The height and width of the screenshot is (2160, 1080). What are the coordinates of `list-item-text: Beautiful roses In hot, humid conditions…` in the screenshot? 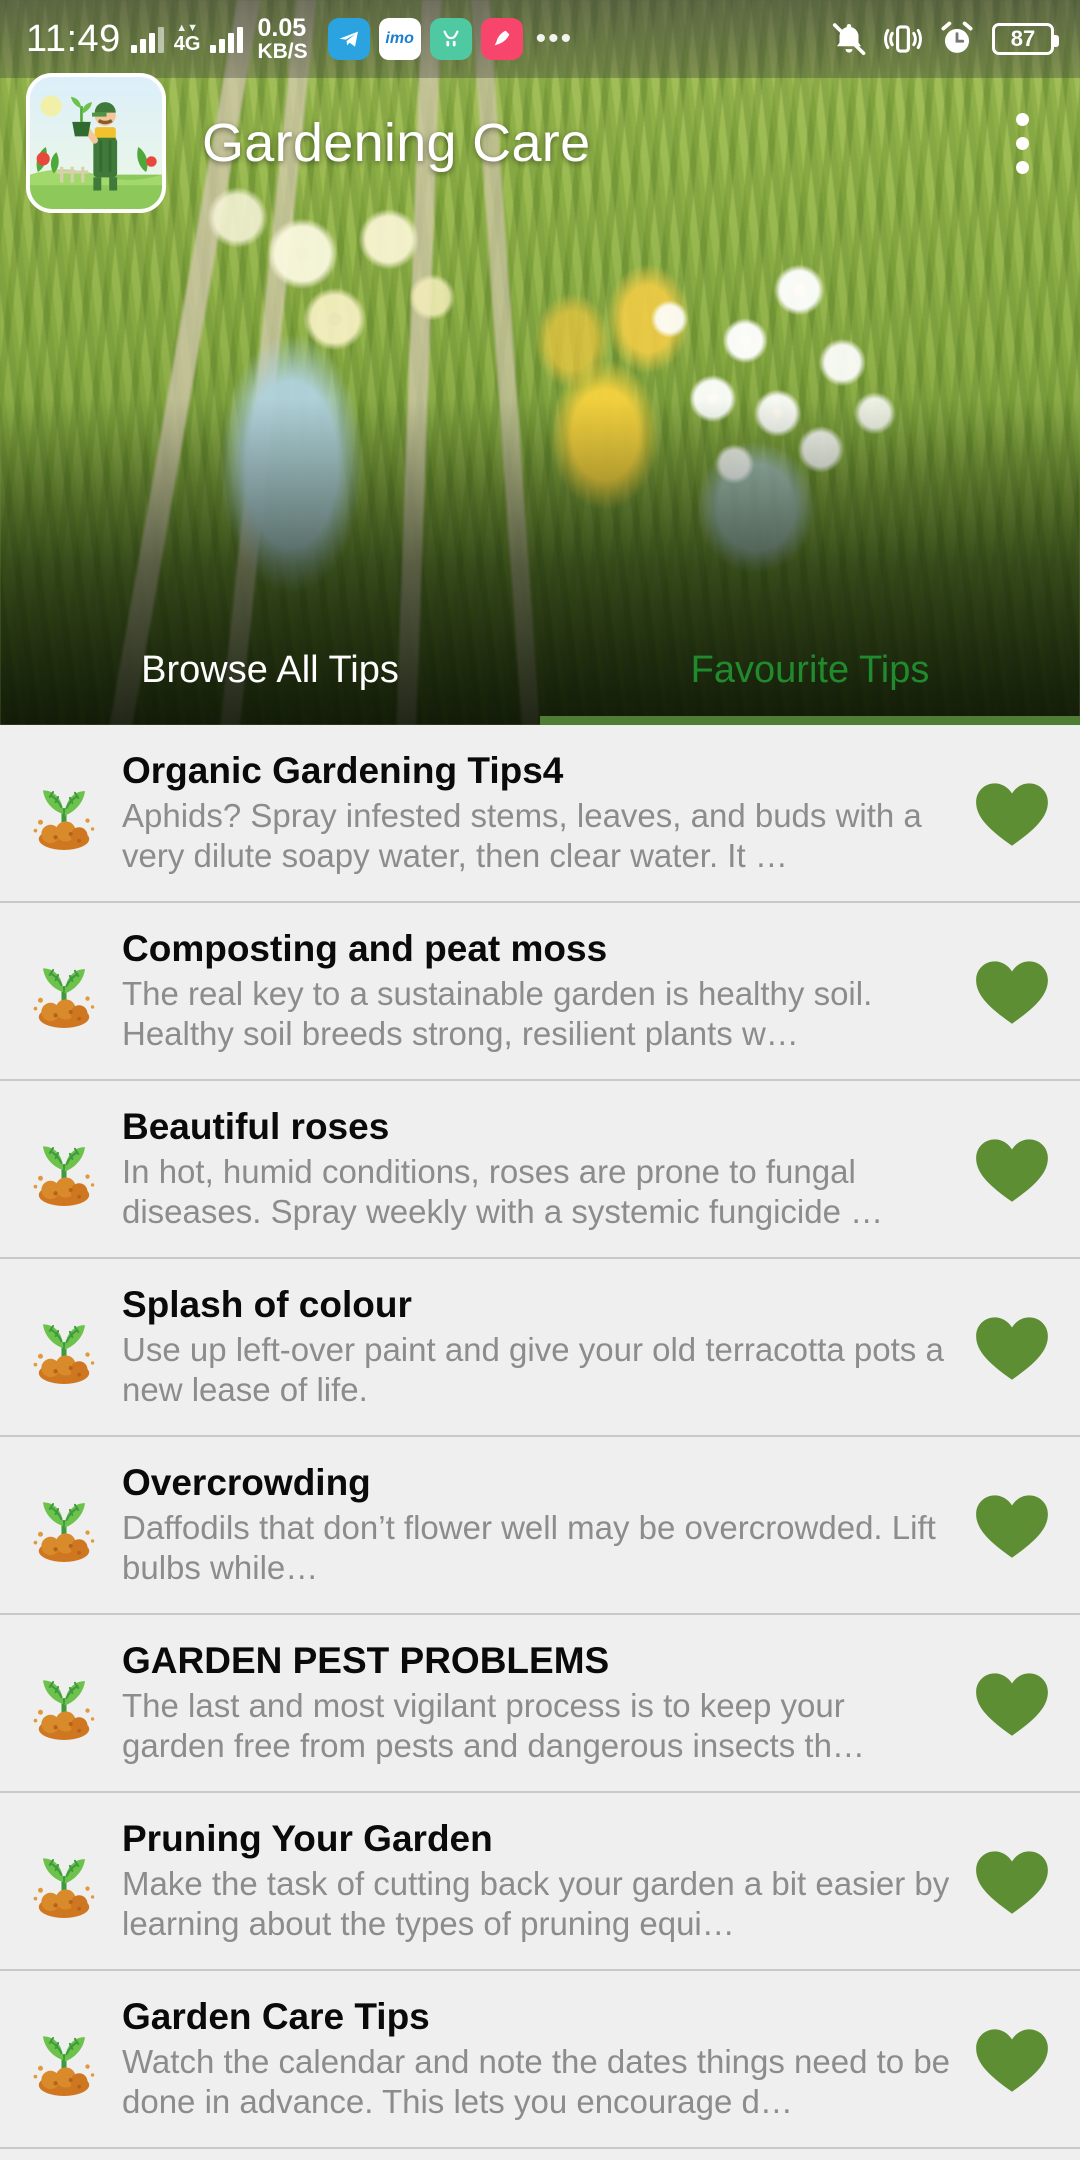 It's located at (538, 1169).